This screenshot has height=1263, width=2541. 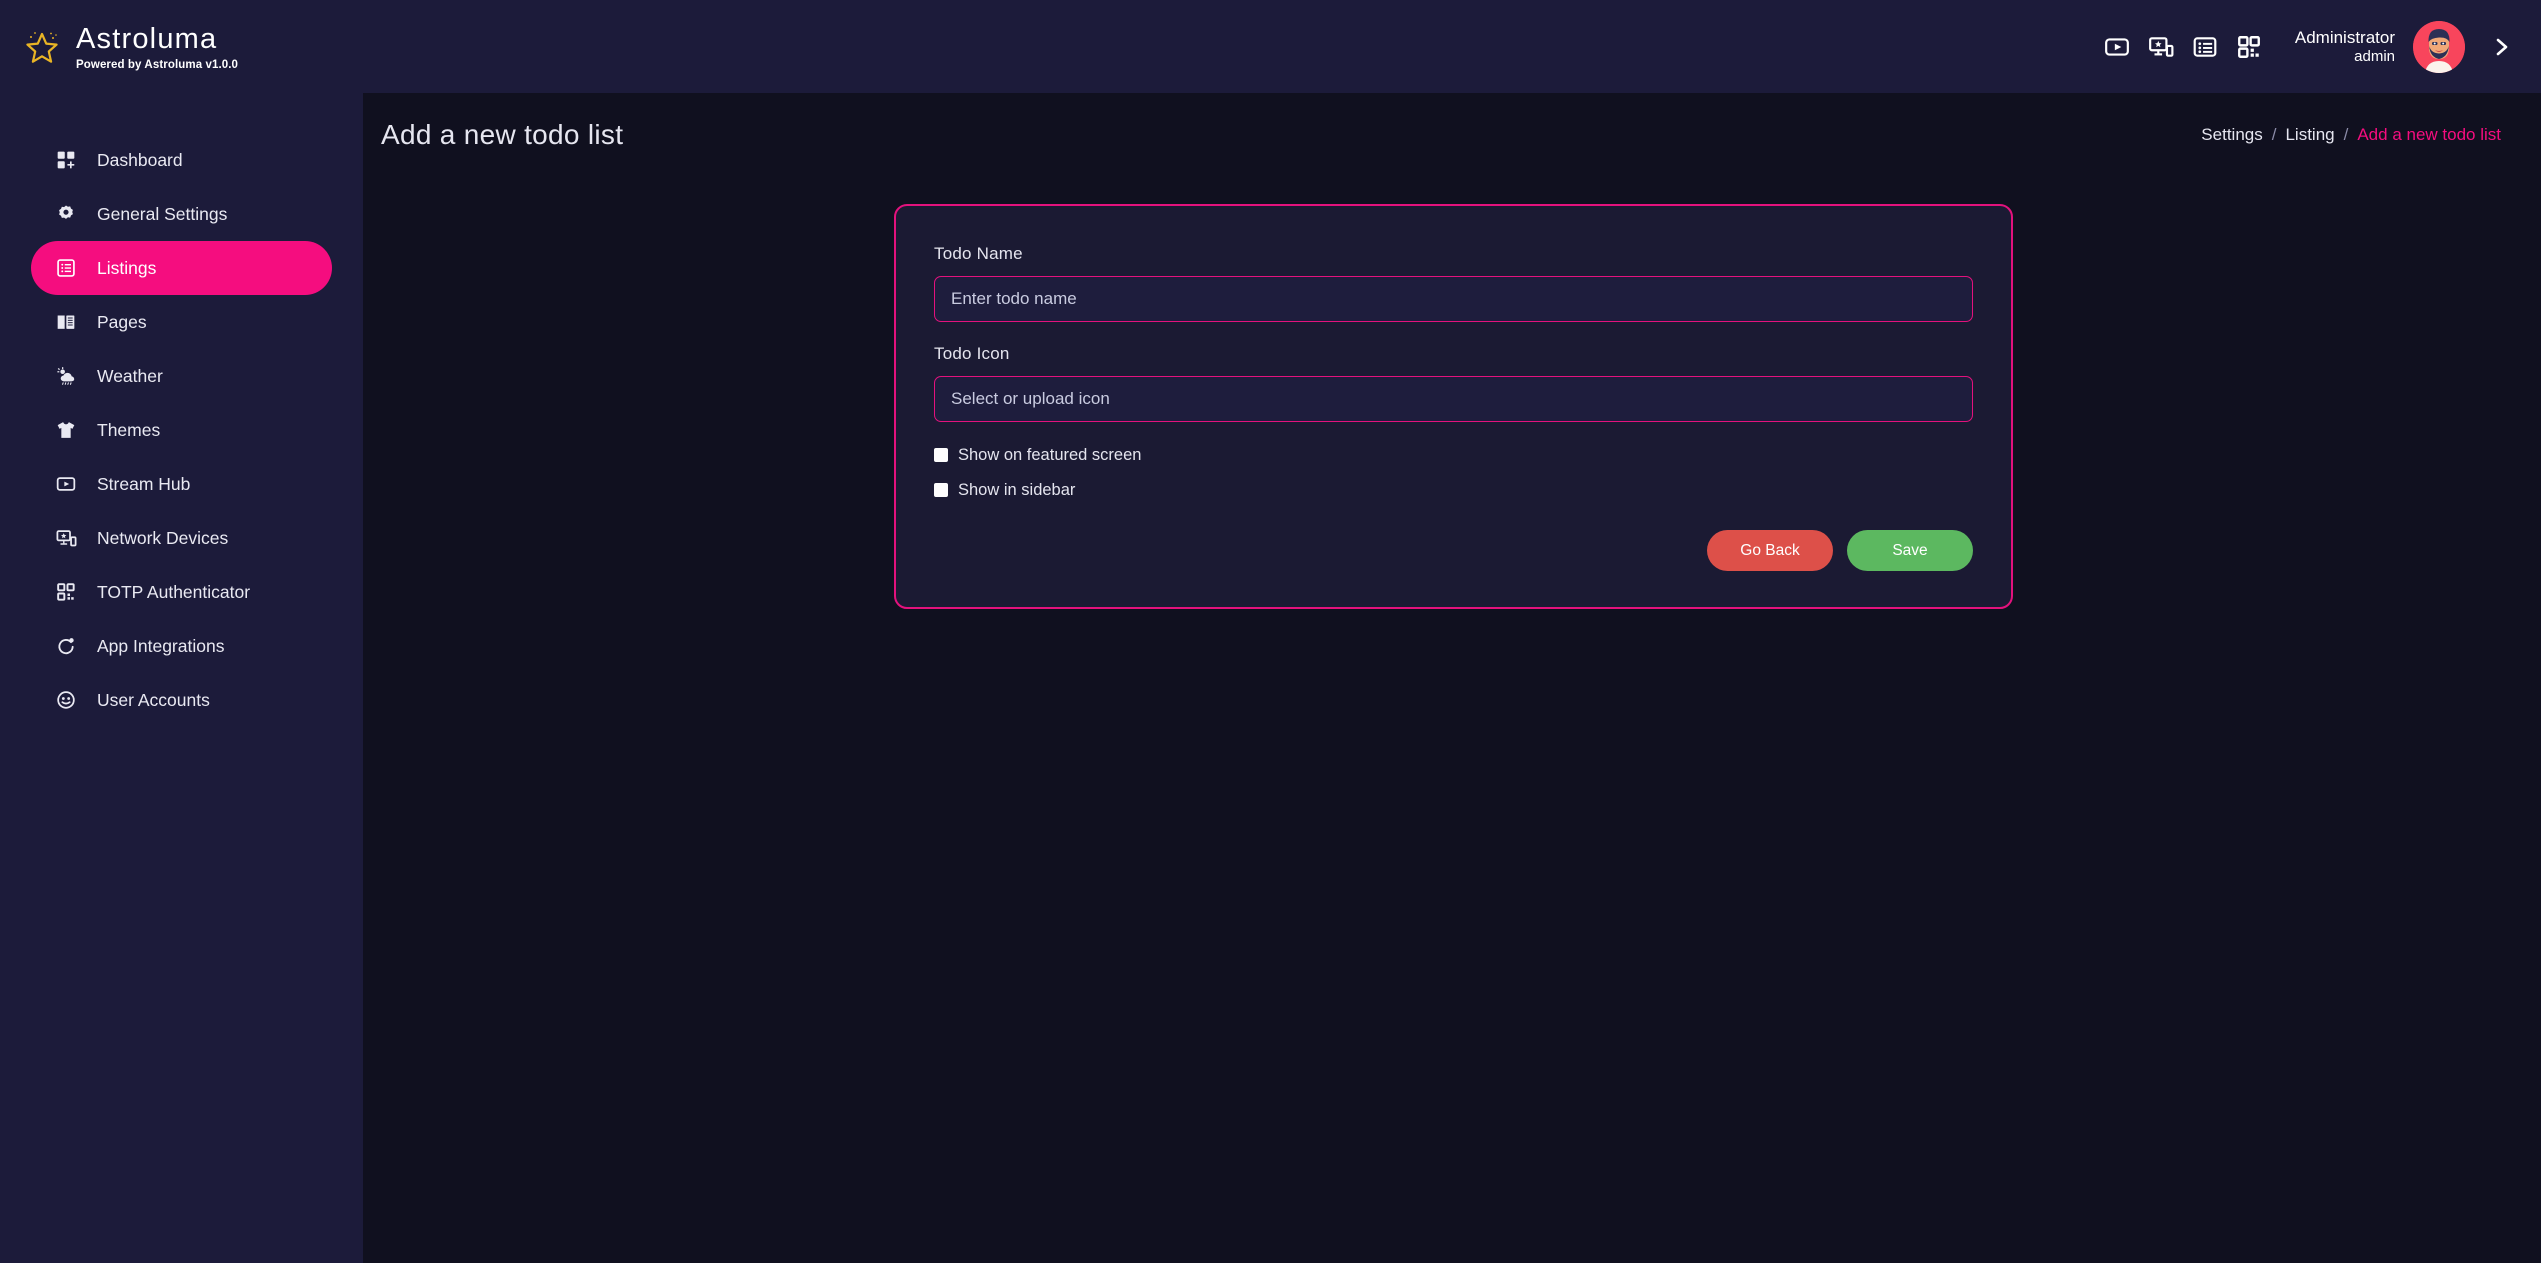 I want to click on list-icon, so click(x=2205, y=47).